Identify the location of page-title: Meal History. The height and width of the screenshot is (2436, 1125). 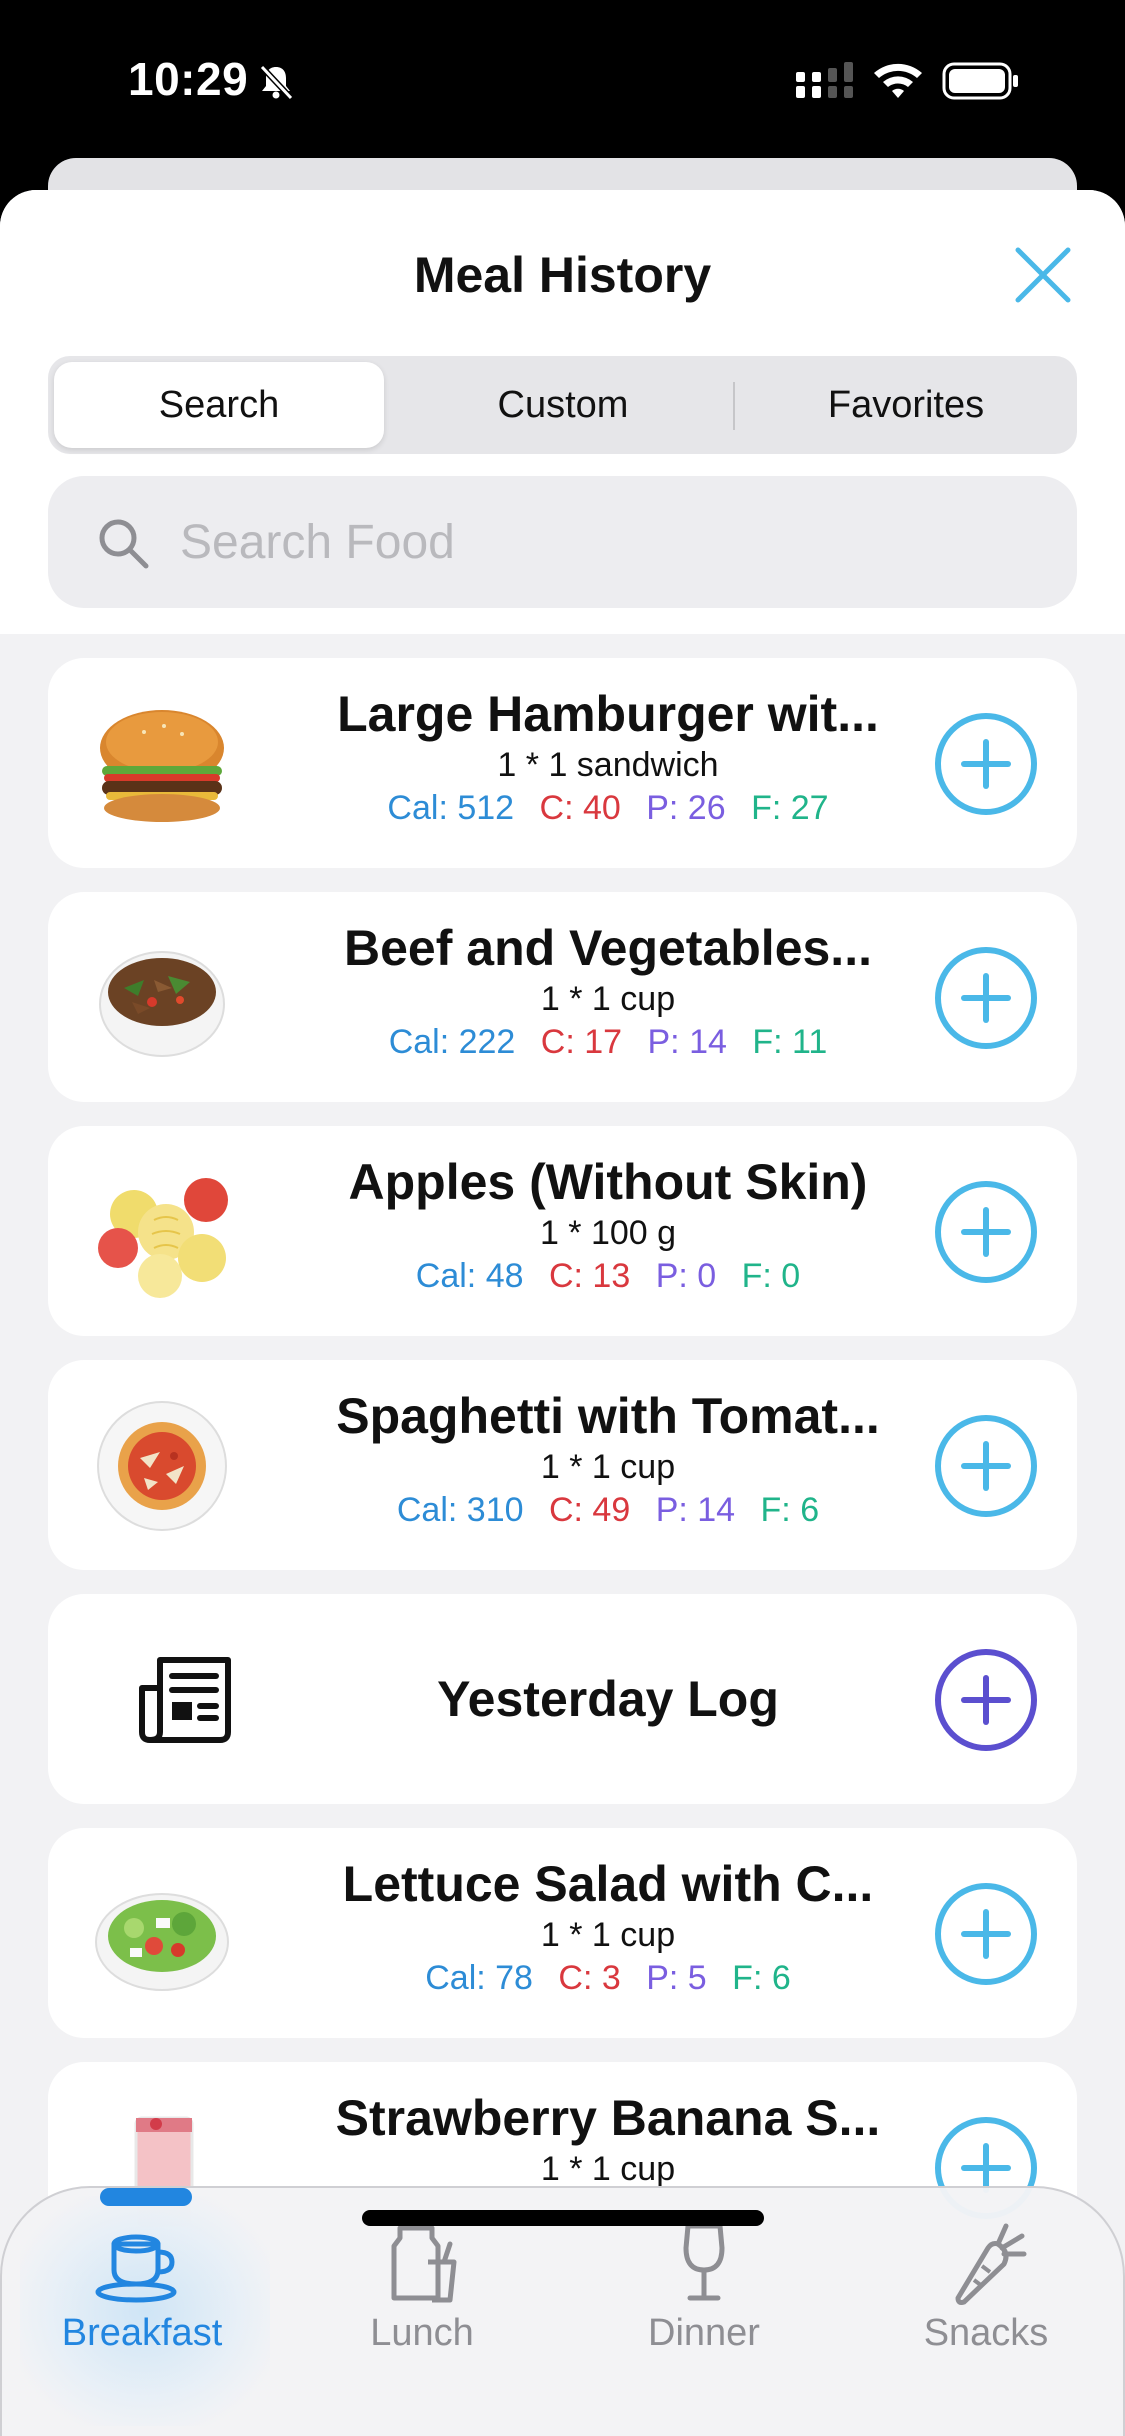
(562, 275).